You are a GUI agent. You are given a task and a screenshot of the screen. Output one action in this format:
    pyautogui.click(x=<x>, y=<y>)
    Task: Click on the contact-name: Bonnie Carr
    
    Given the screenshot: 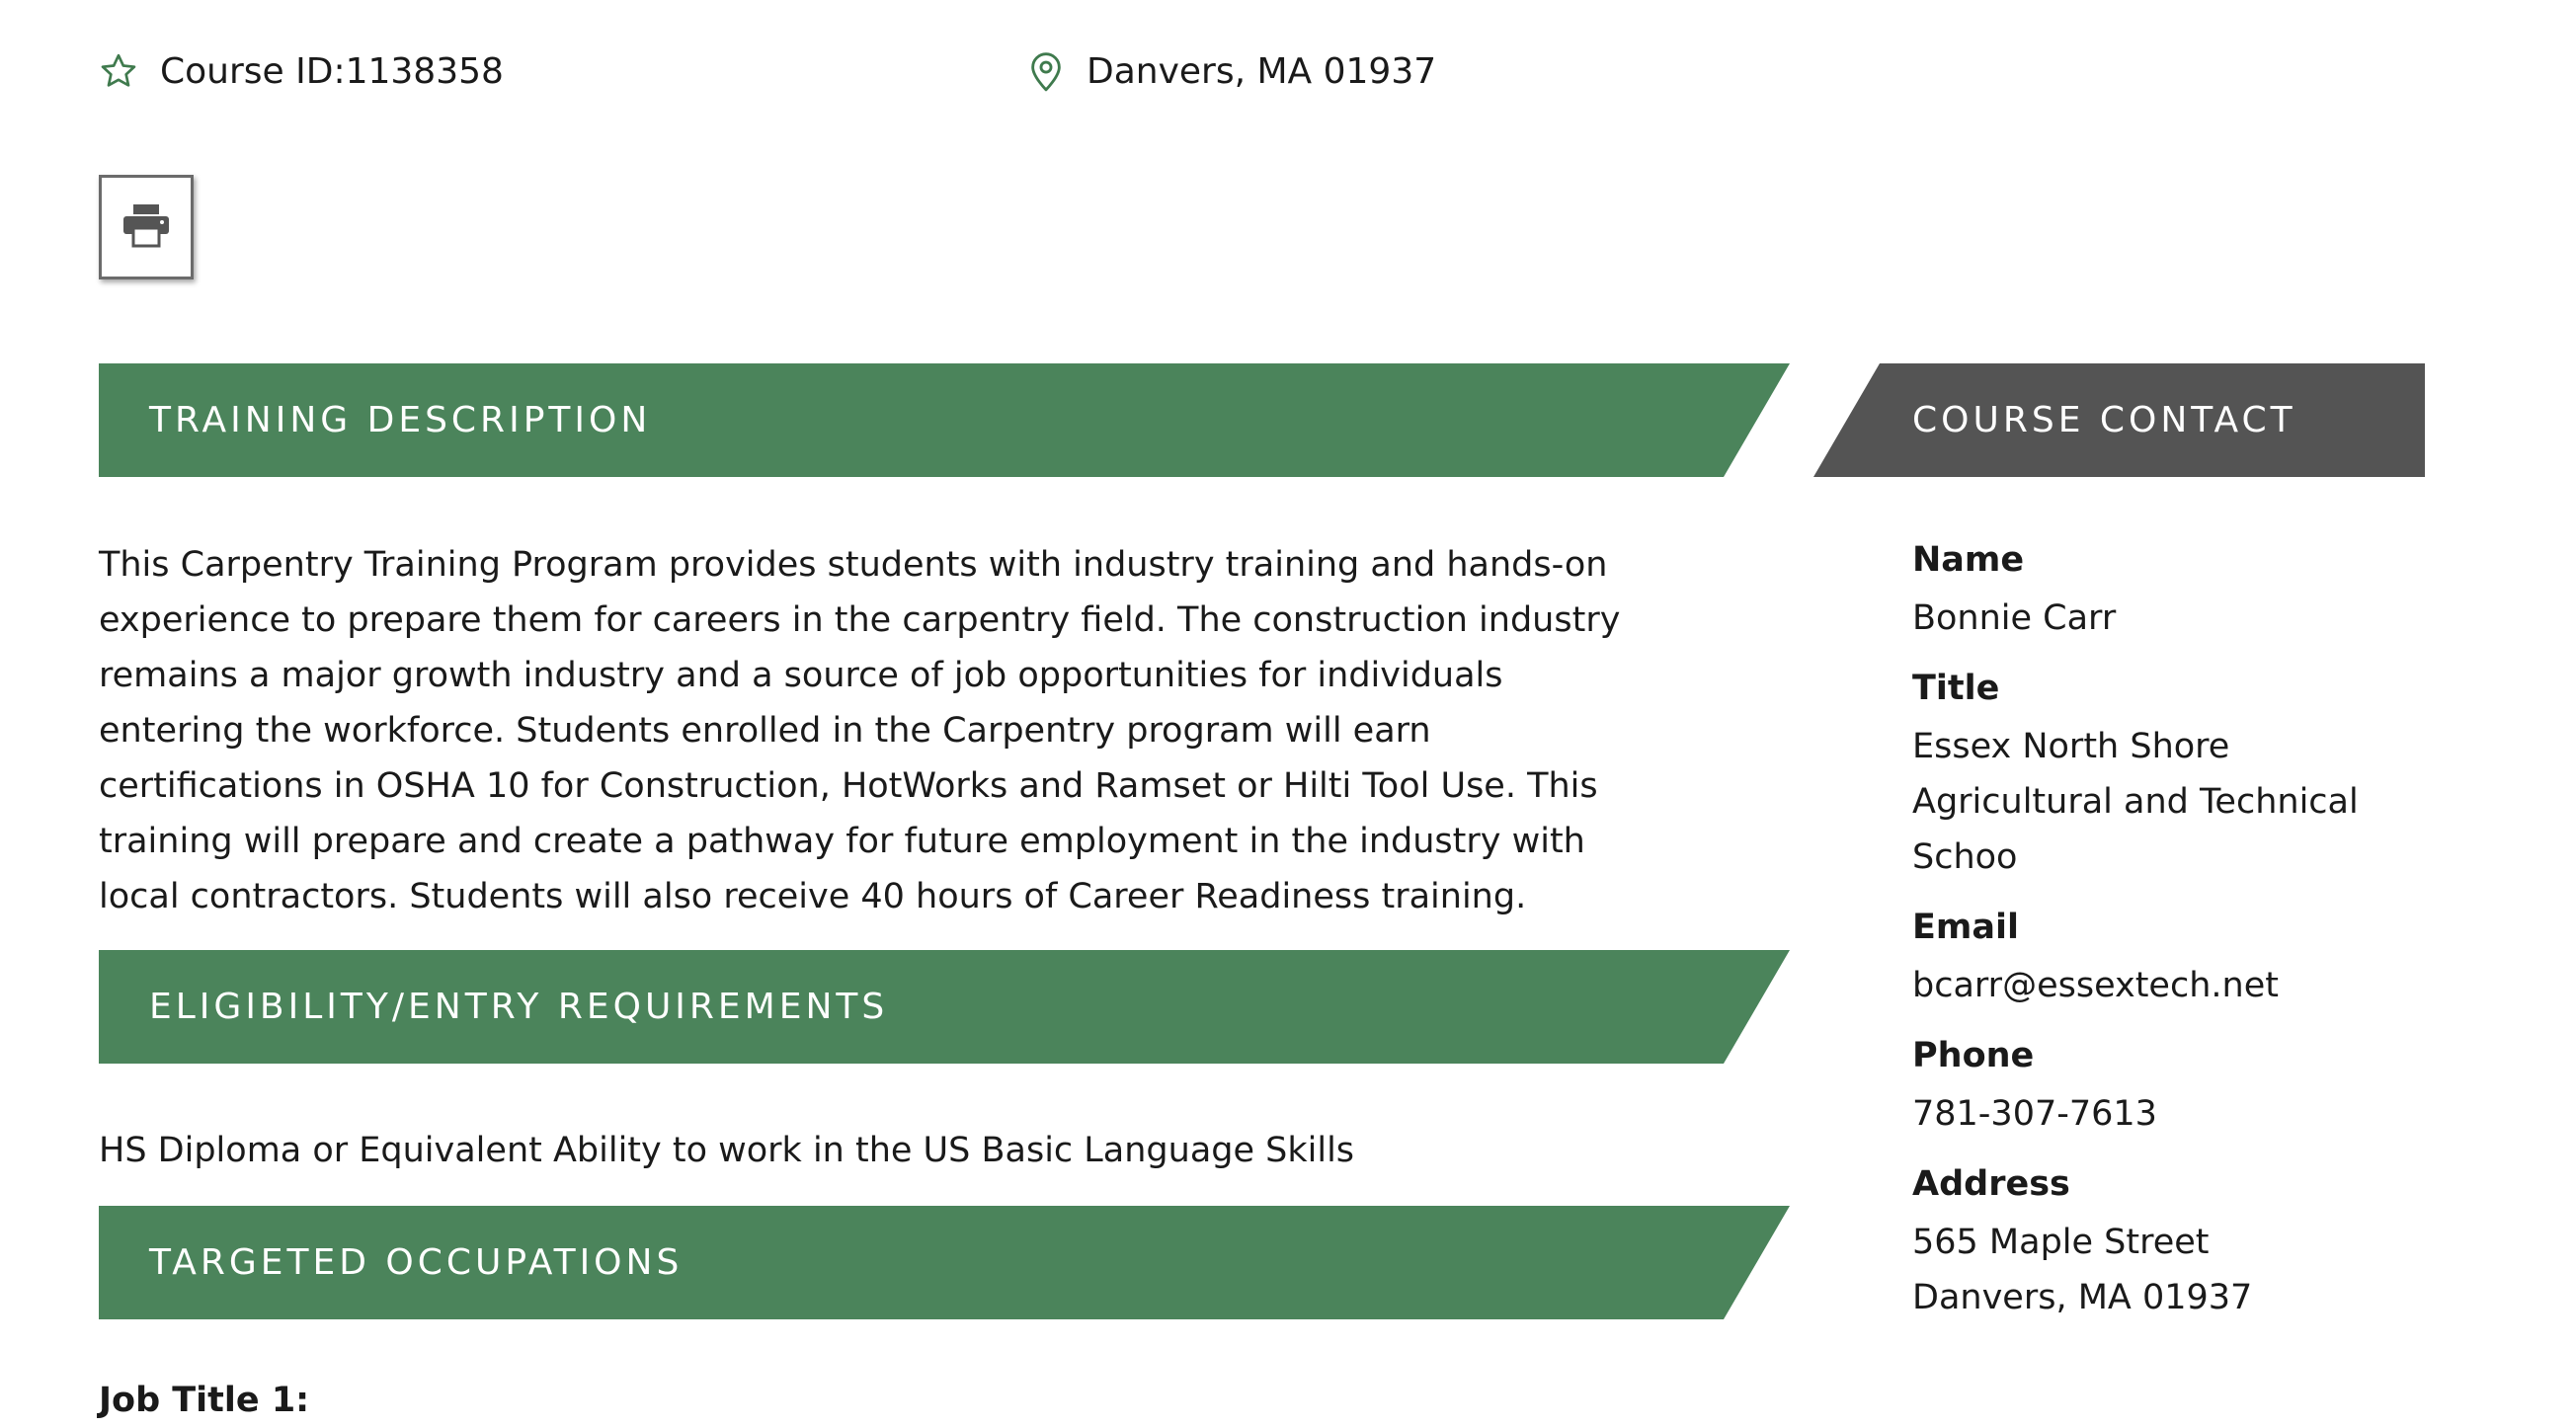 What is the action you would take?
    pyautogui.click(x=2014, y=618)
    